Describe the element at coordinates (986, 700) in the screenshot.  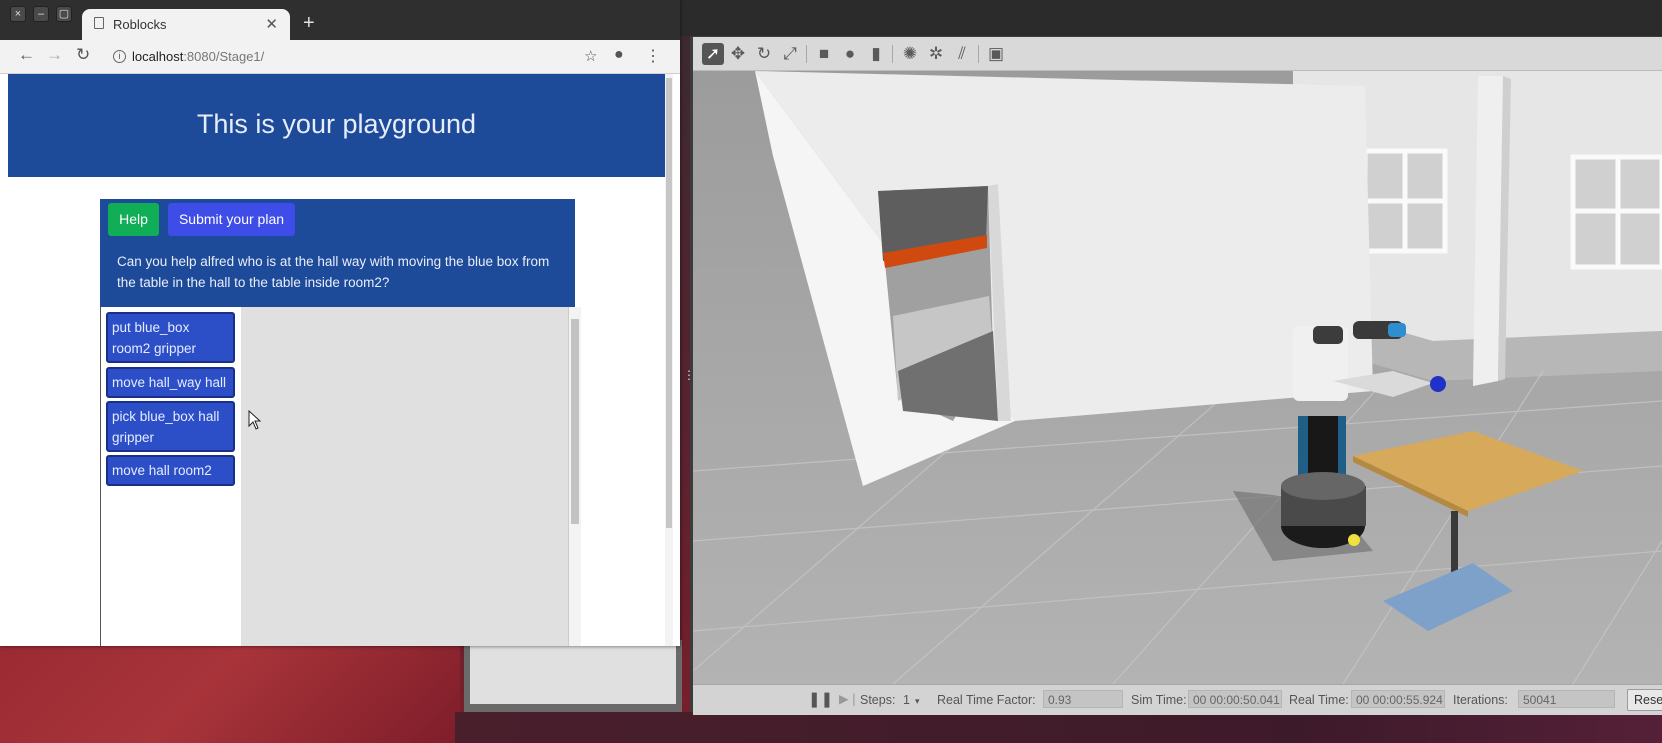
I see `rtf-label: Real Time Factor:` at that location.